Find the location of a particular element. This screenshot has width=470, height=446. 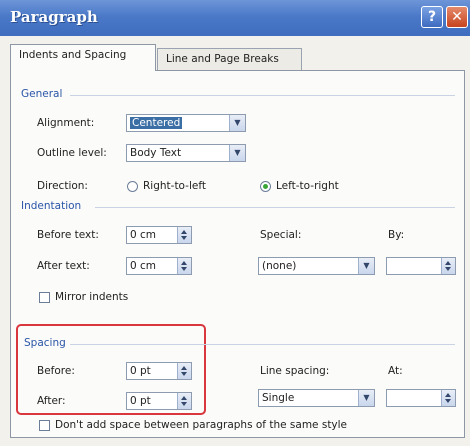

line-spacing-select: Single ▼ is located at coordinates (316, 398).